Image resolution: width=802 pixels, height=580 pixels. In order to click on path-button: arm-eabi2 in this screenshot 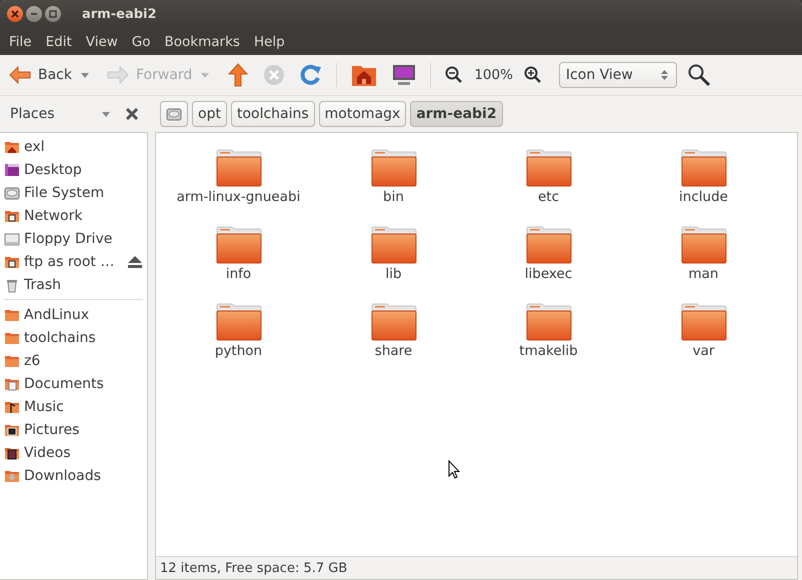, I will do `click(456, 114)`.